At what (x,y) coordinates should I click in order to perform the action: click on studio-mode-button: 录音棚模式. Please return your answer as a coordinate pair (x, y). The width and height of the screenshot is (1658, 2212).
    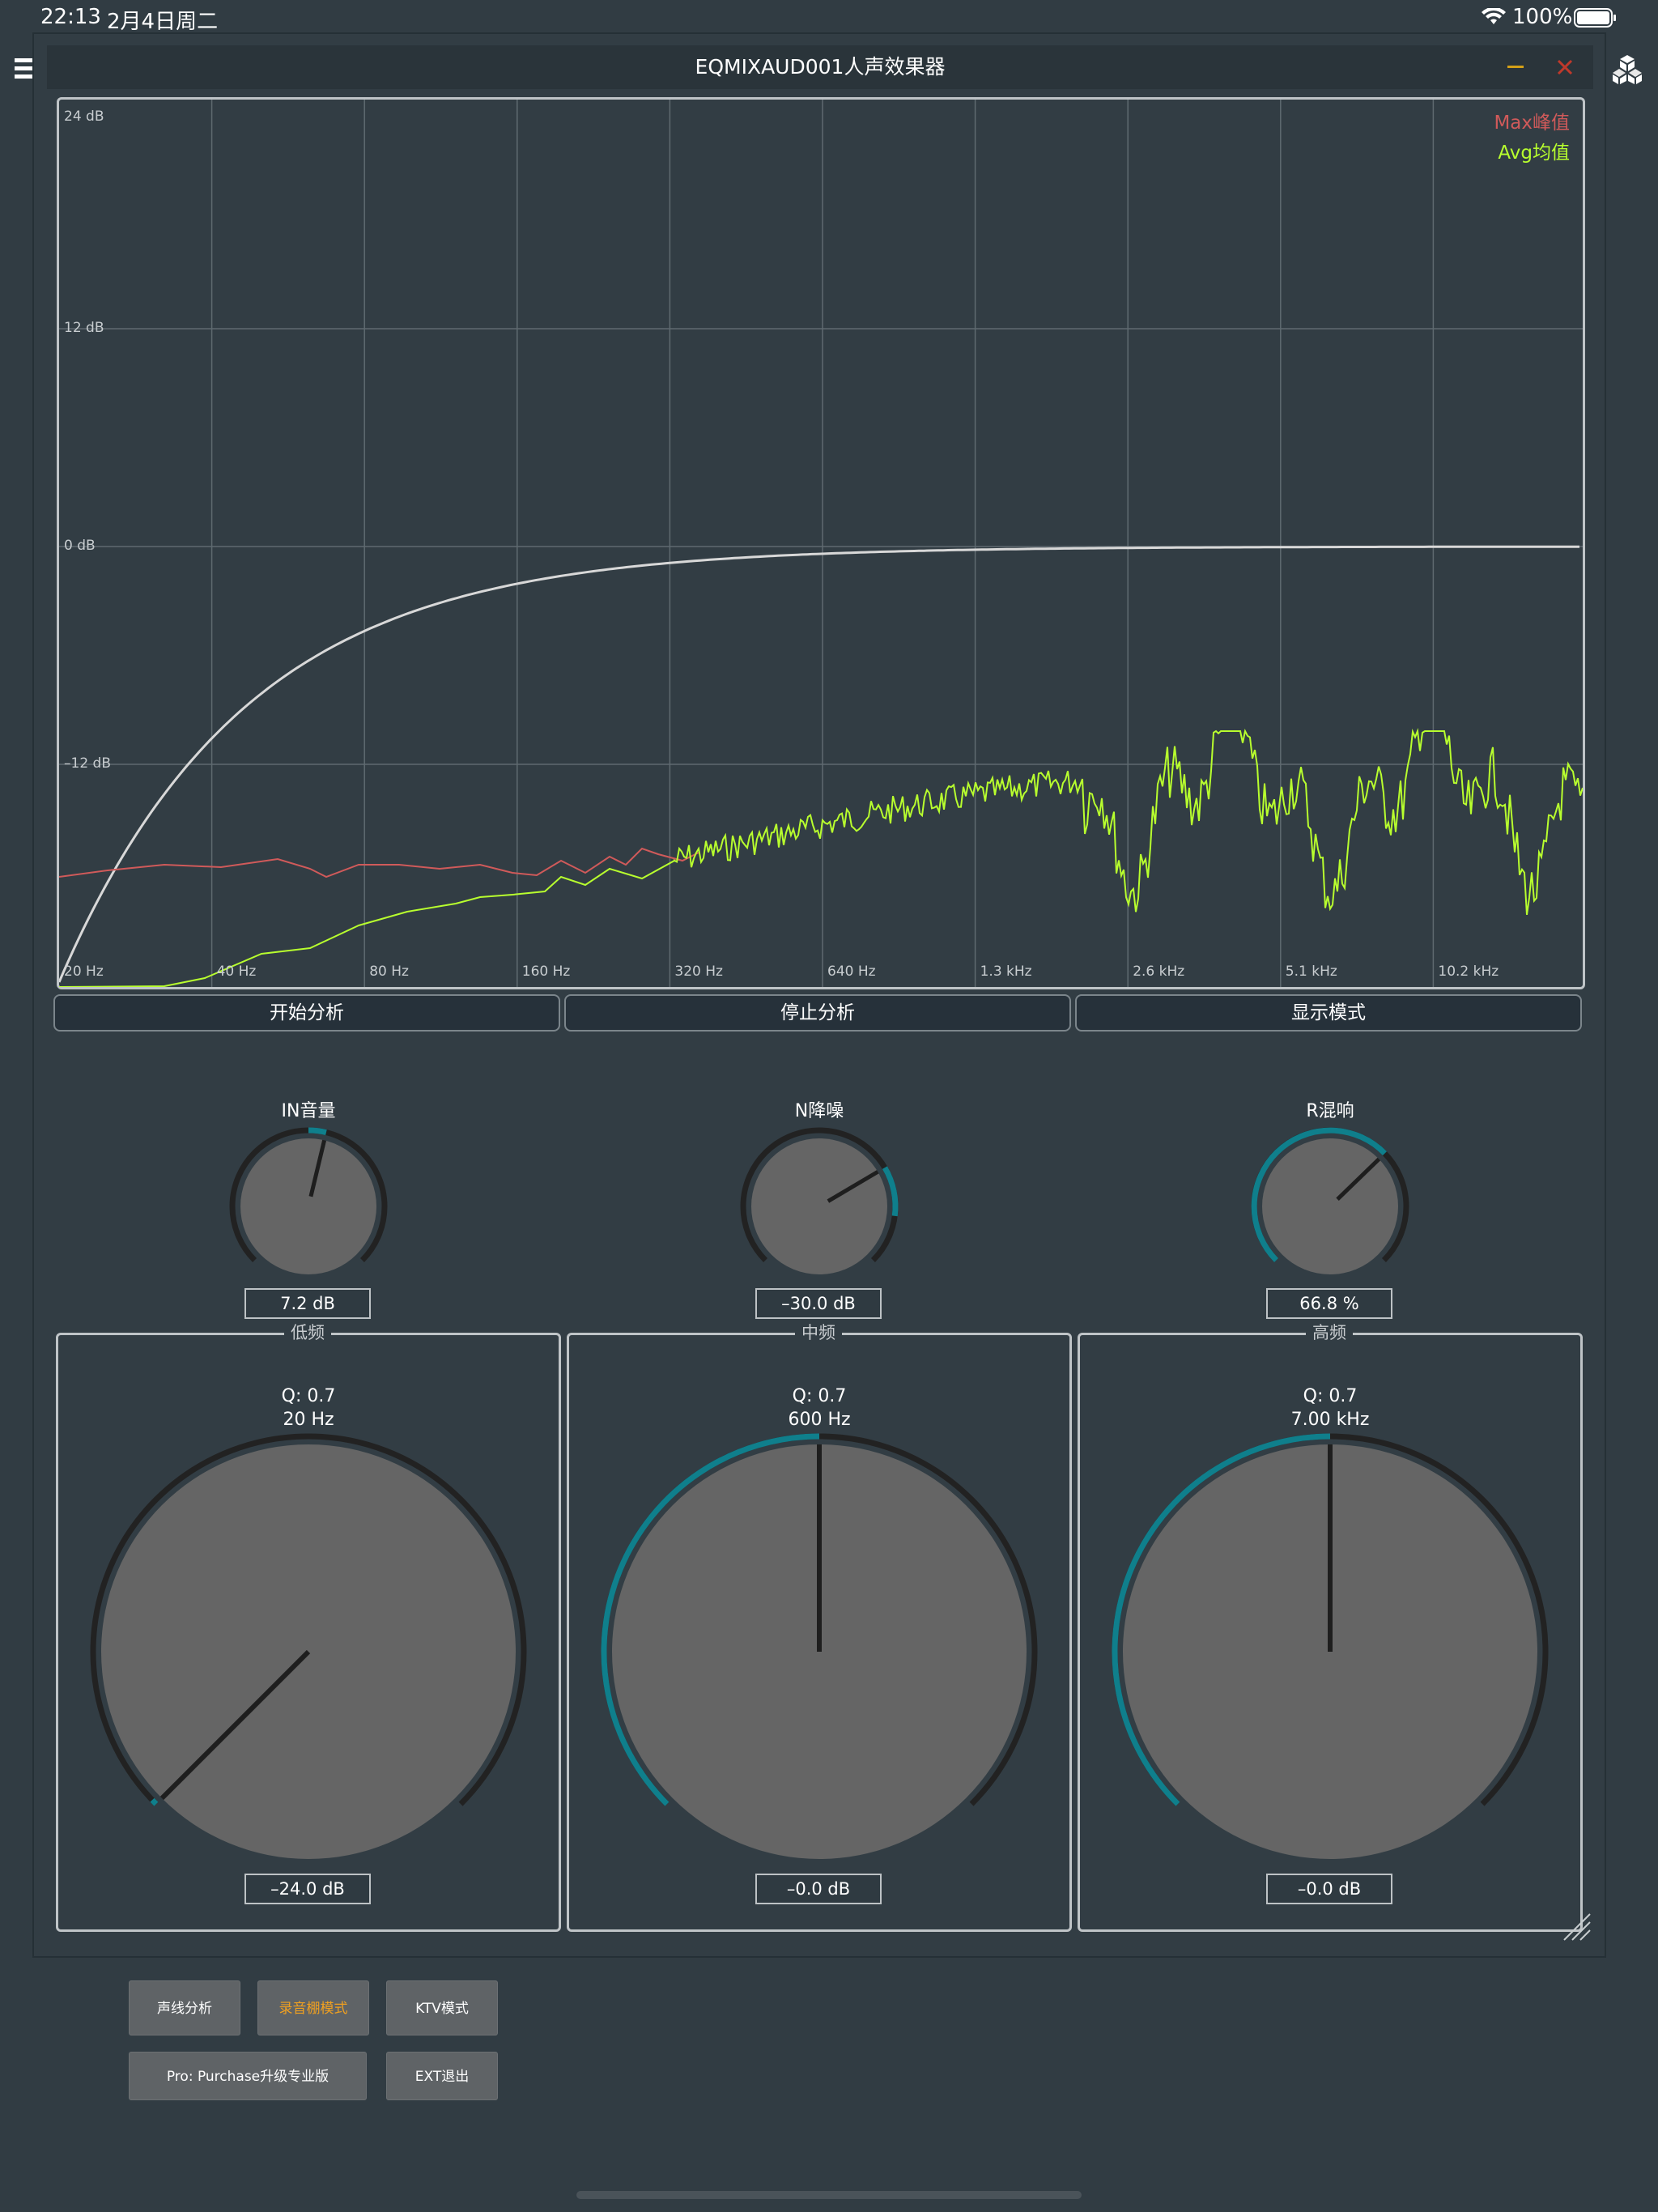
    Looking at the image, I should click on (313, 2008).